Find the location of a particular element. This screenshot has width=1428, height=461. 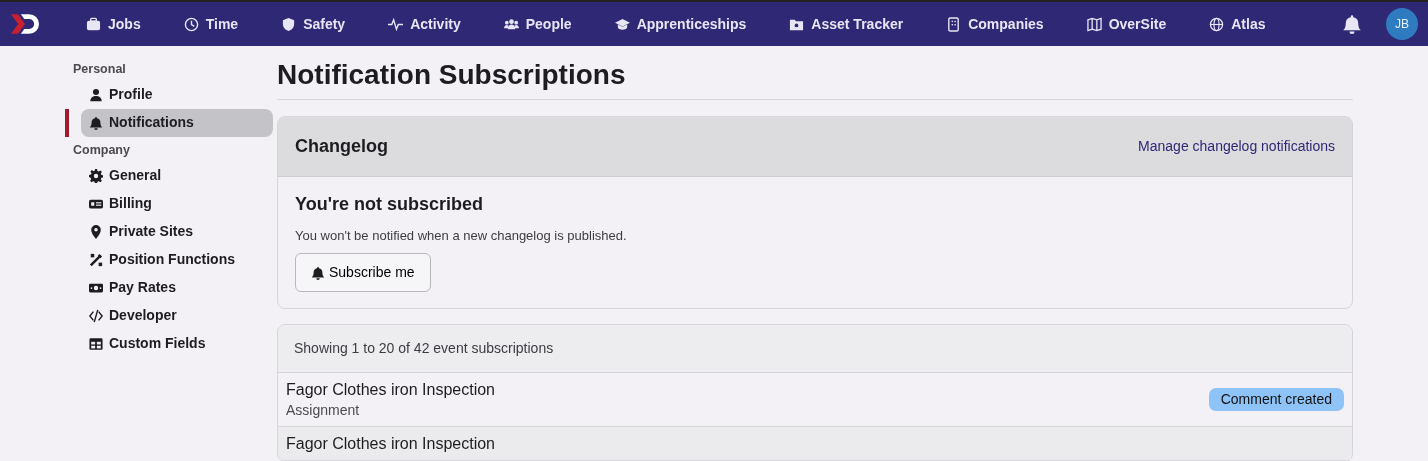

subscription-type: Assignment is located at coordinates (323, 410).